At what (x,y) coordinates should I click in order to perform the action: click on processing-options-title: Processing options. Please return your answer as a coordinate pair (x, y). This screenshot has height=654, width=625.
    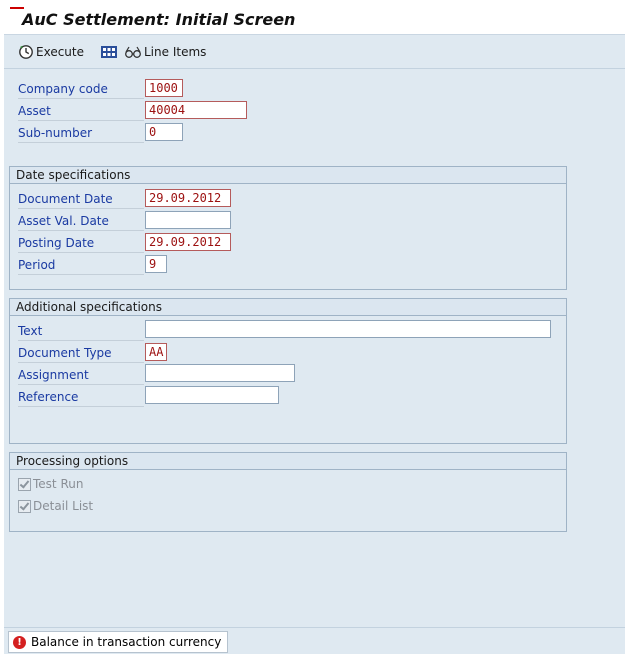
    Looking at the image, I should click on (288, 461).